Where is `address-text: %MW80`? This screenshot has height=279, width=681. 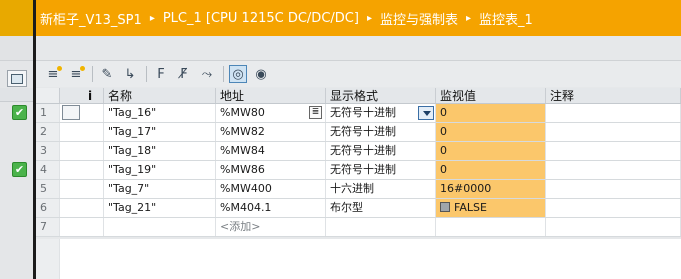
address-text: %MW80 is located at coordinates (242, 112).